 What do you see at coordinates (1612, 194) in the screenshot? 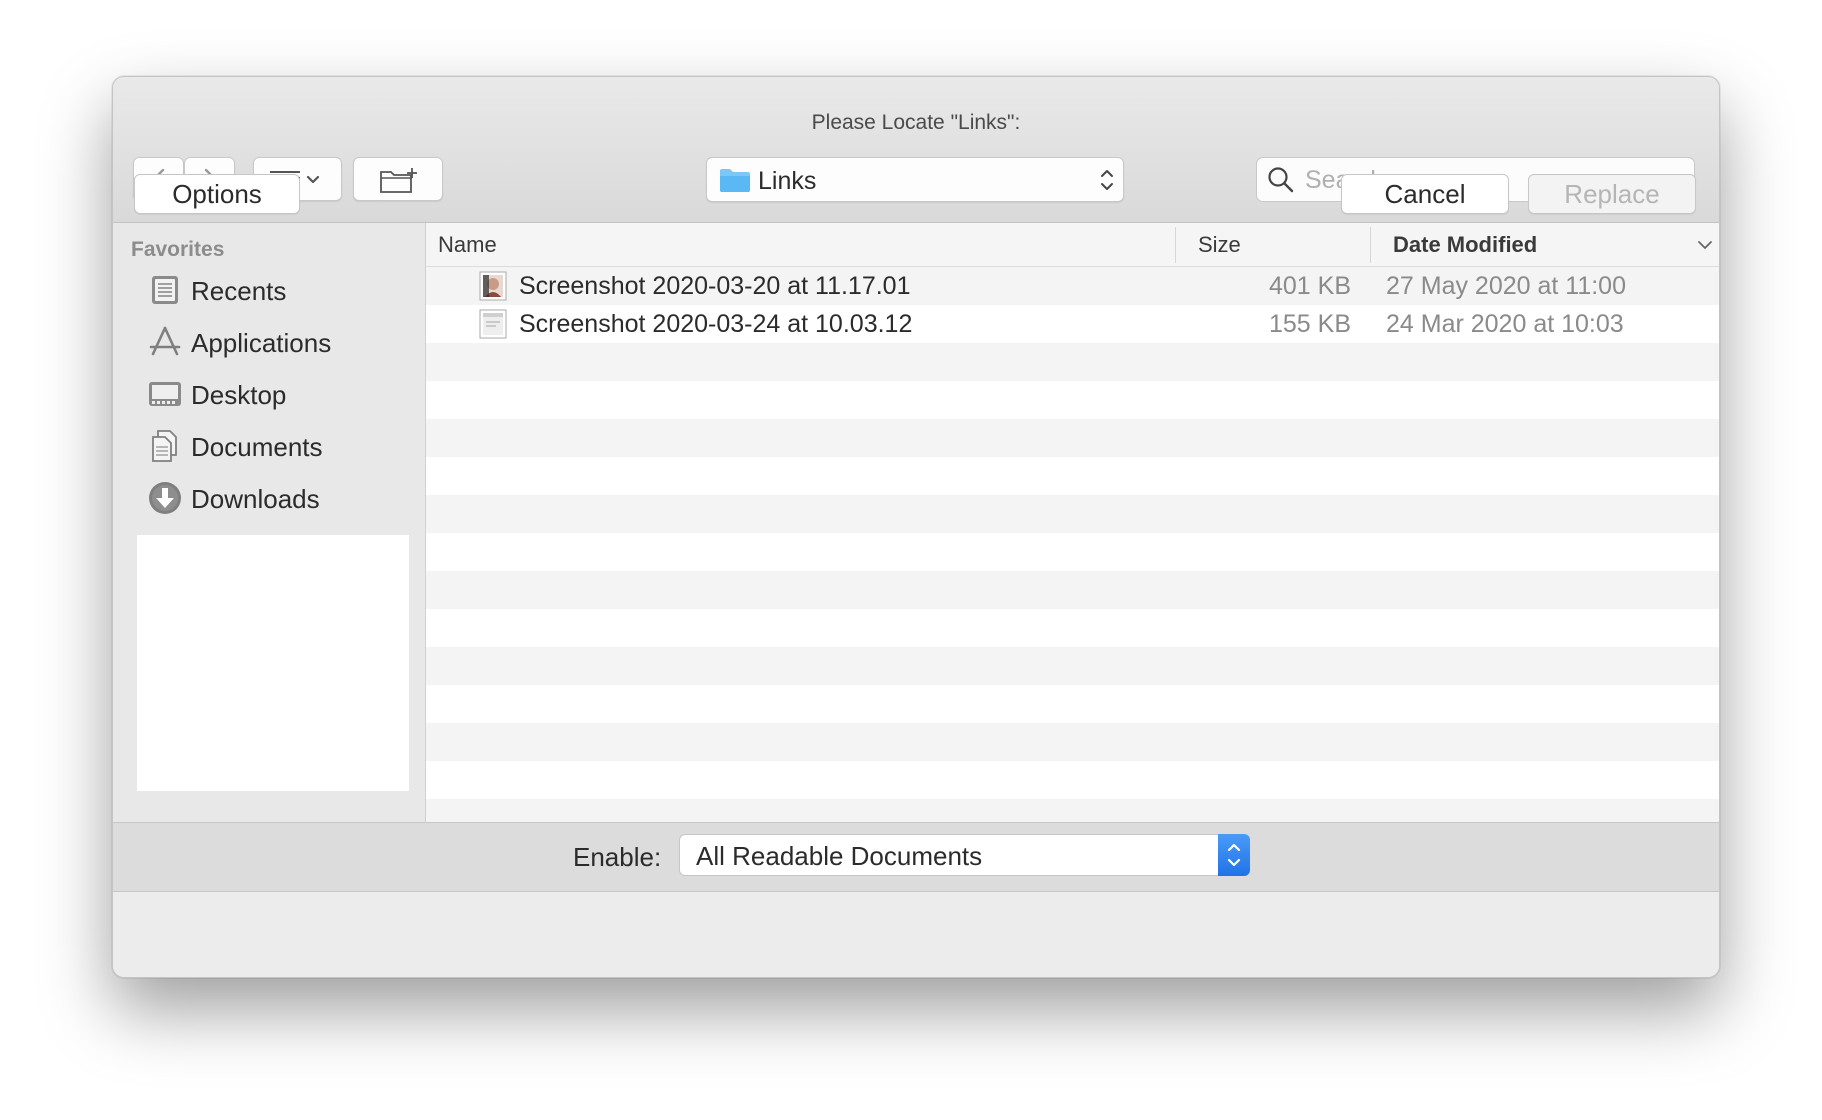
I see `replace-button: Replace` at bounding box center [1612, 194].